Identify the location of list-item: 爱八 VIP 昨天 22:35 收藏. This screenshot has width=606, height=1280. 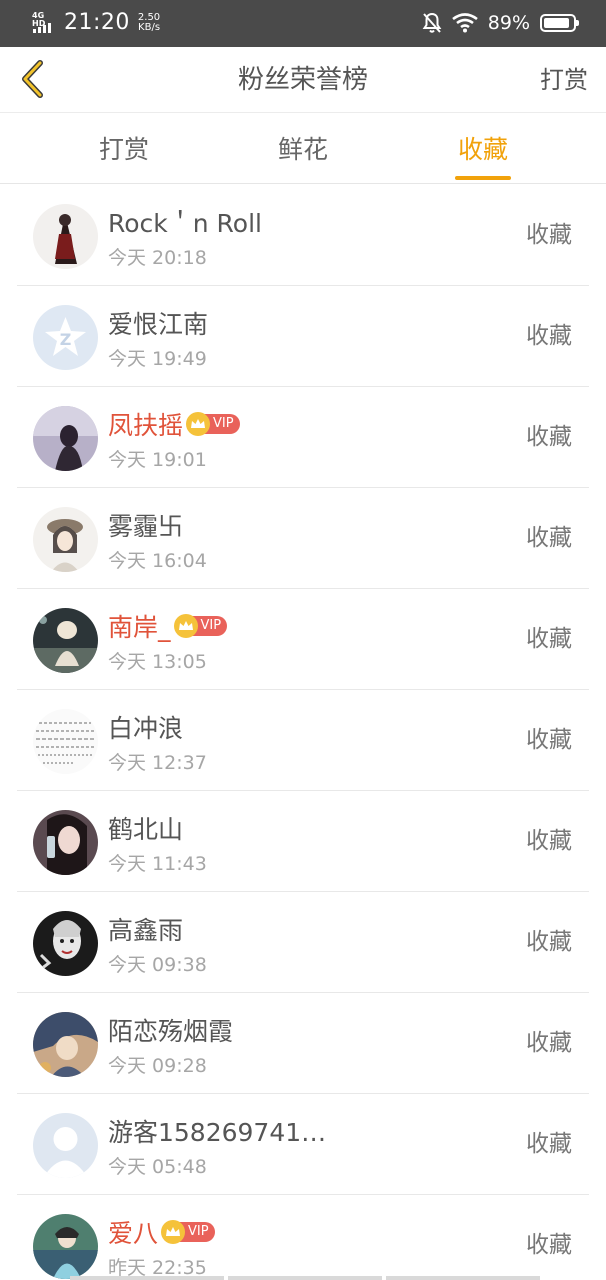
(303, 1237).